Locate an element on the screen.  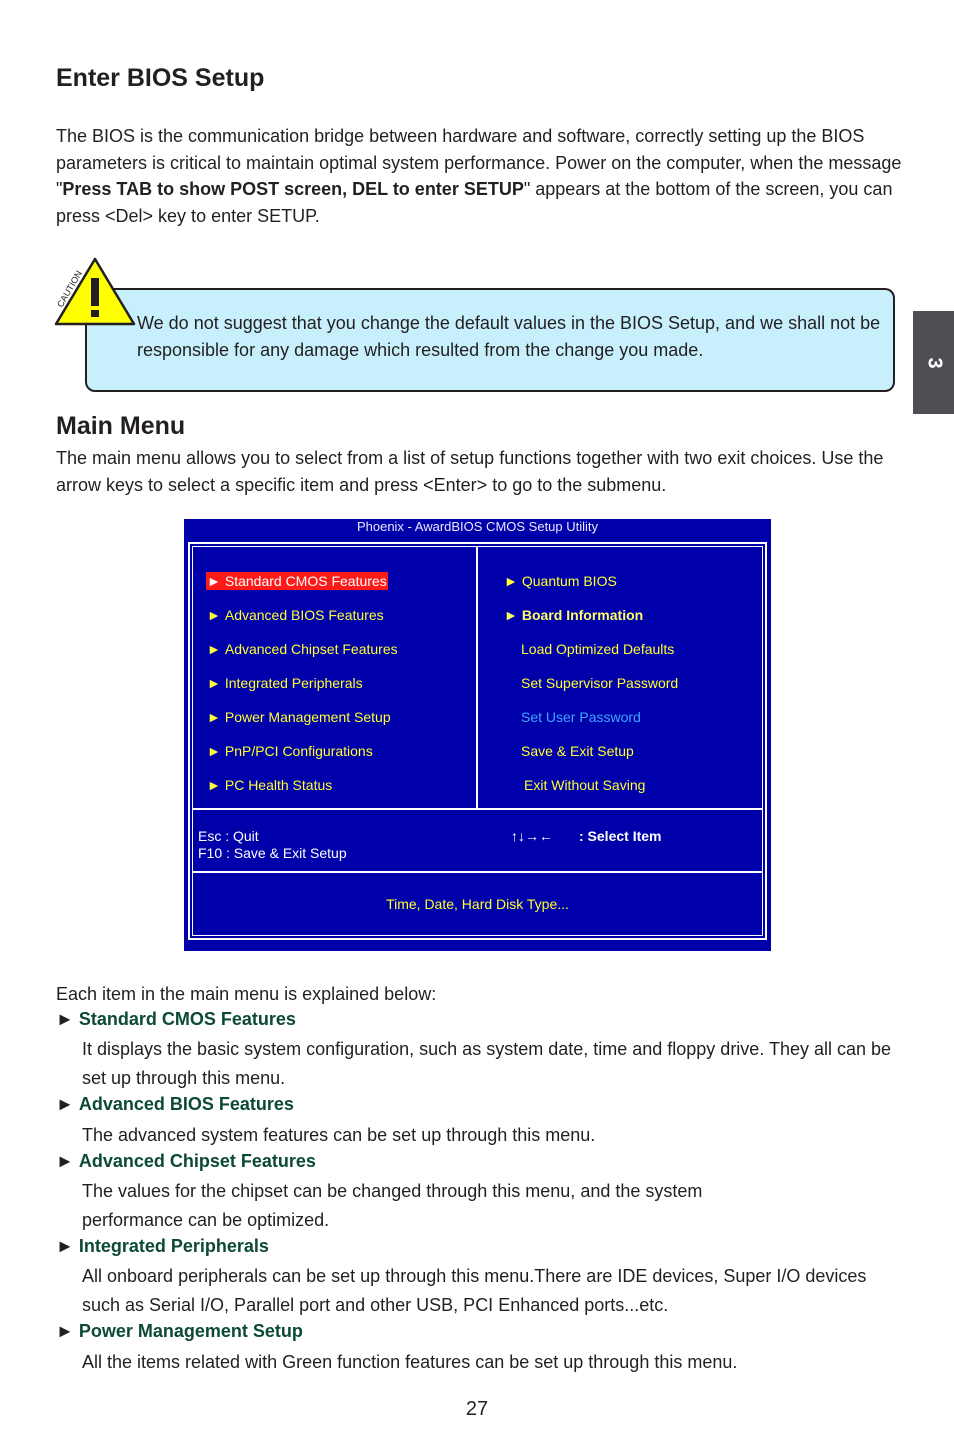
bios-item-advanced-chipset: ► Advanced Chipset Features is located at coordinates (302, 649).